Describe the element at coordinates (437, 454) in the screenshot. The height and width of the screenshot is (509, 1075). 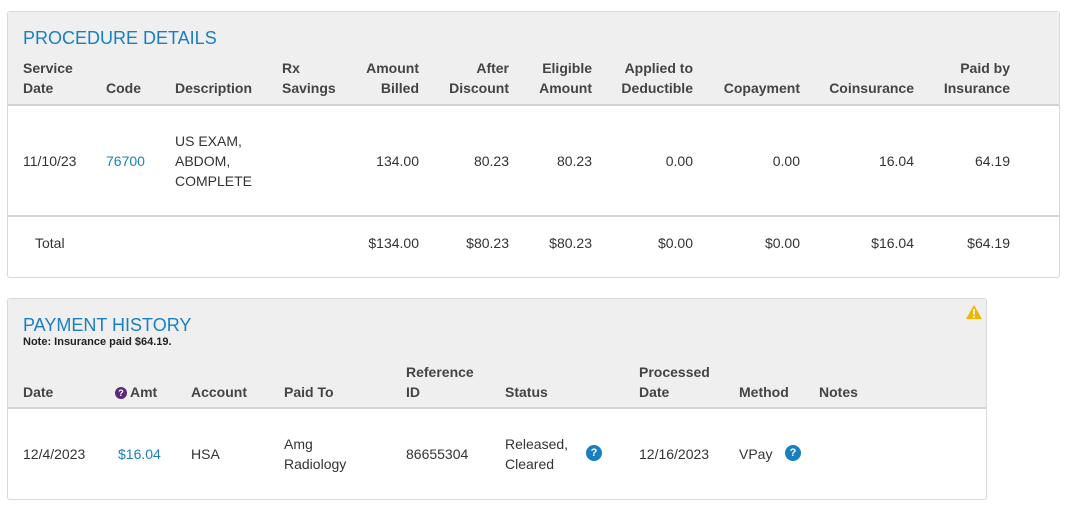
I see `payment-reference-id: 86655304` at that location.